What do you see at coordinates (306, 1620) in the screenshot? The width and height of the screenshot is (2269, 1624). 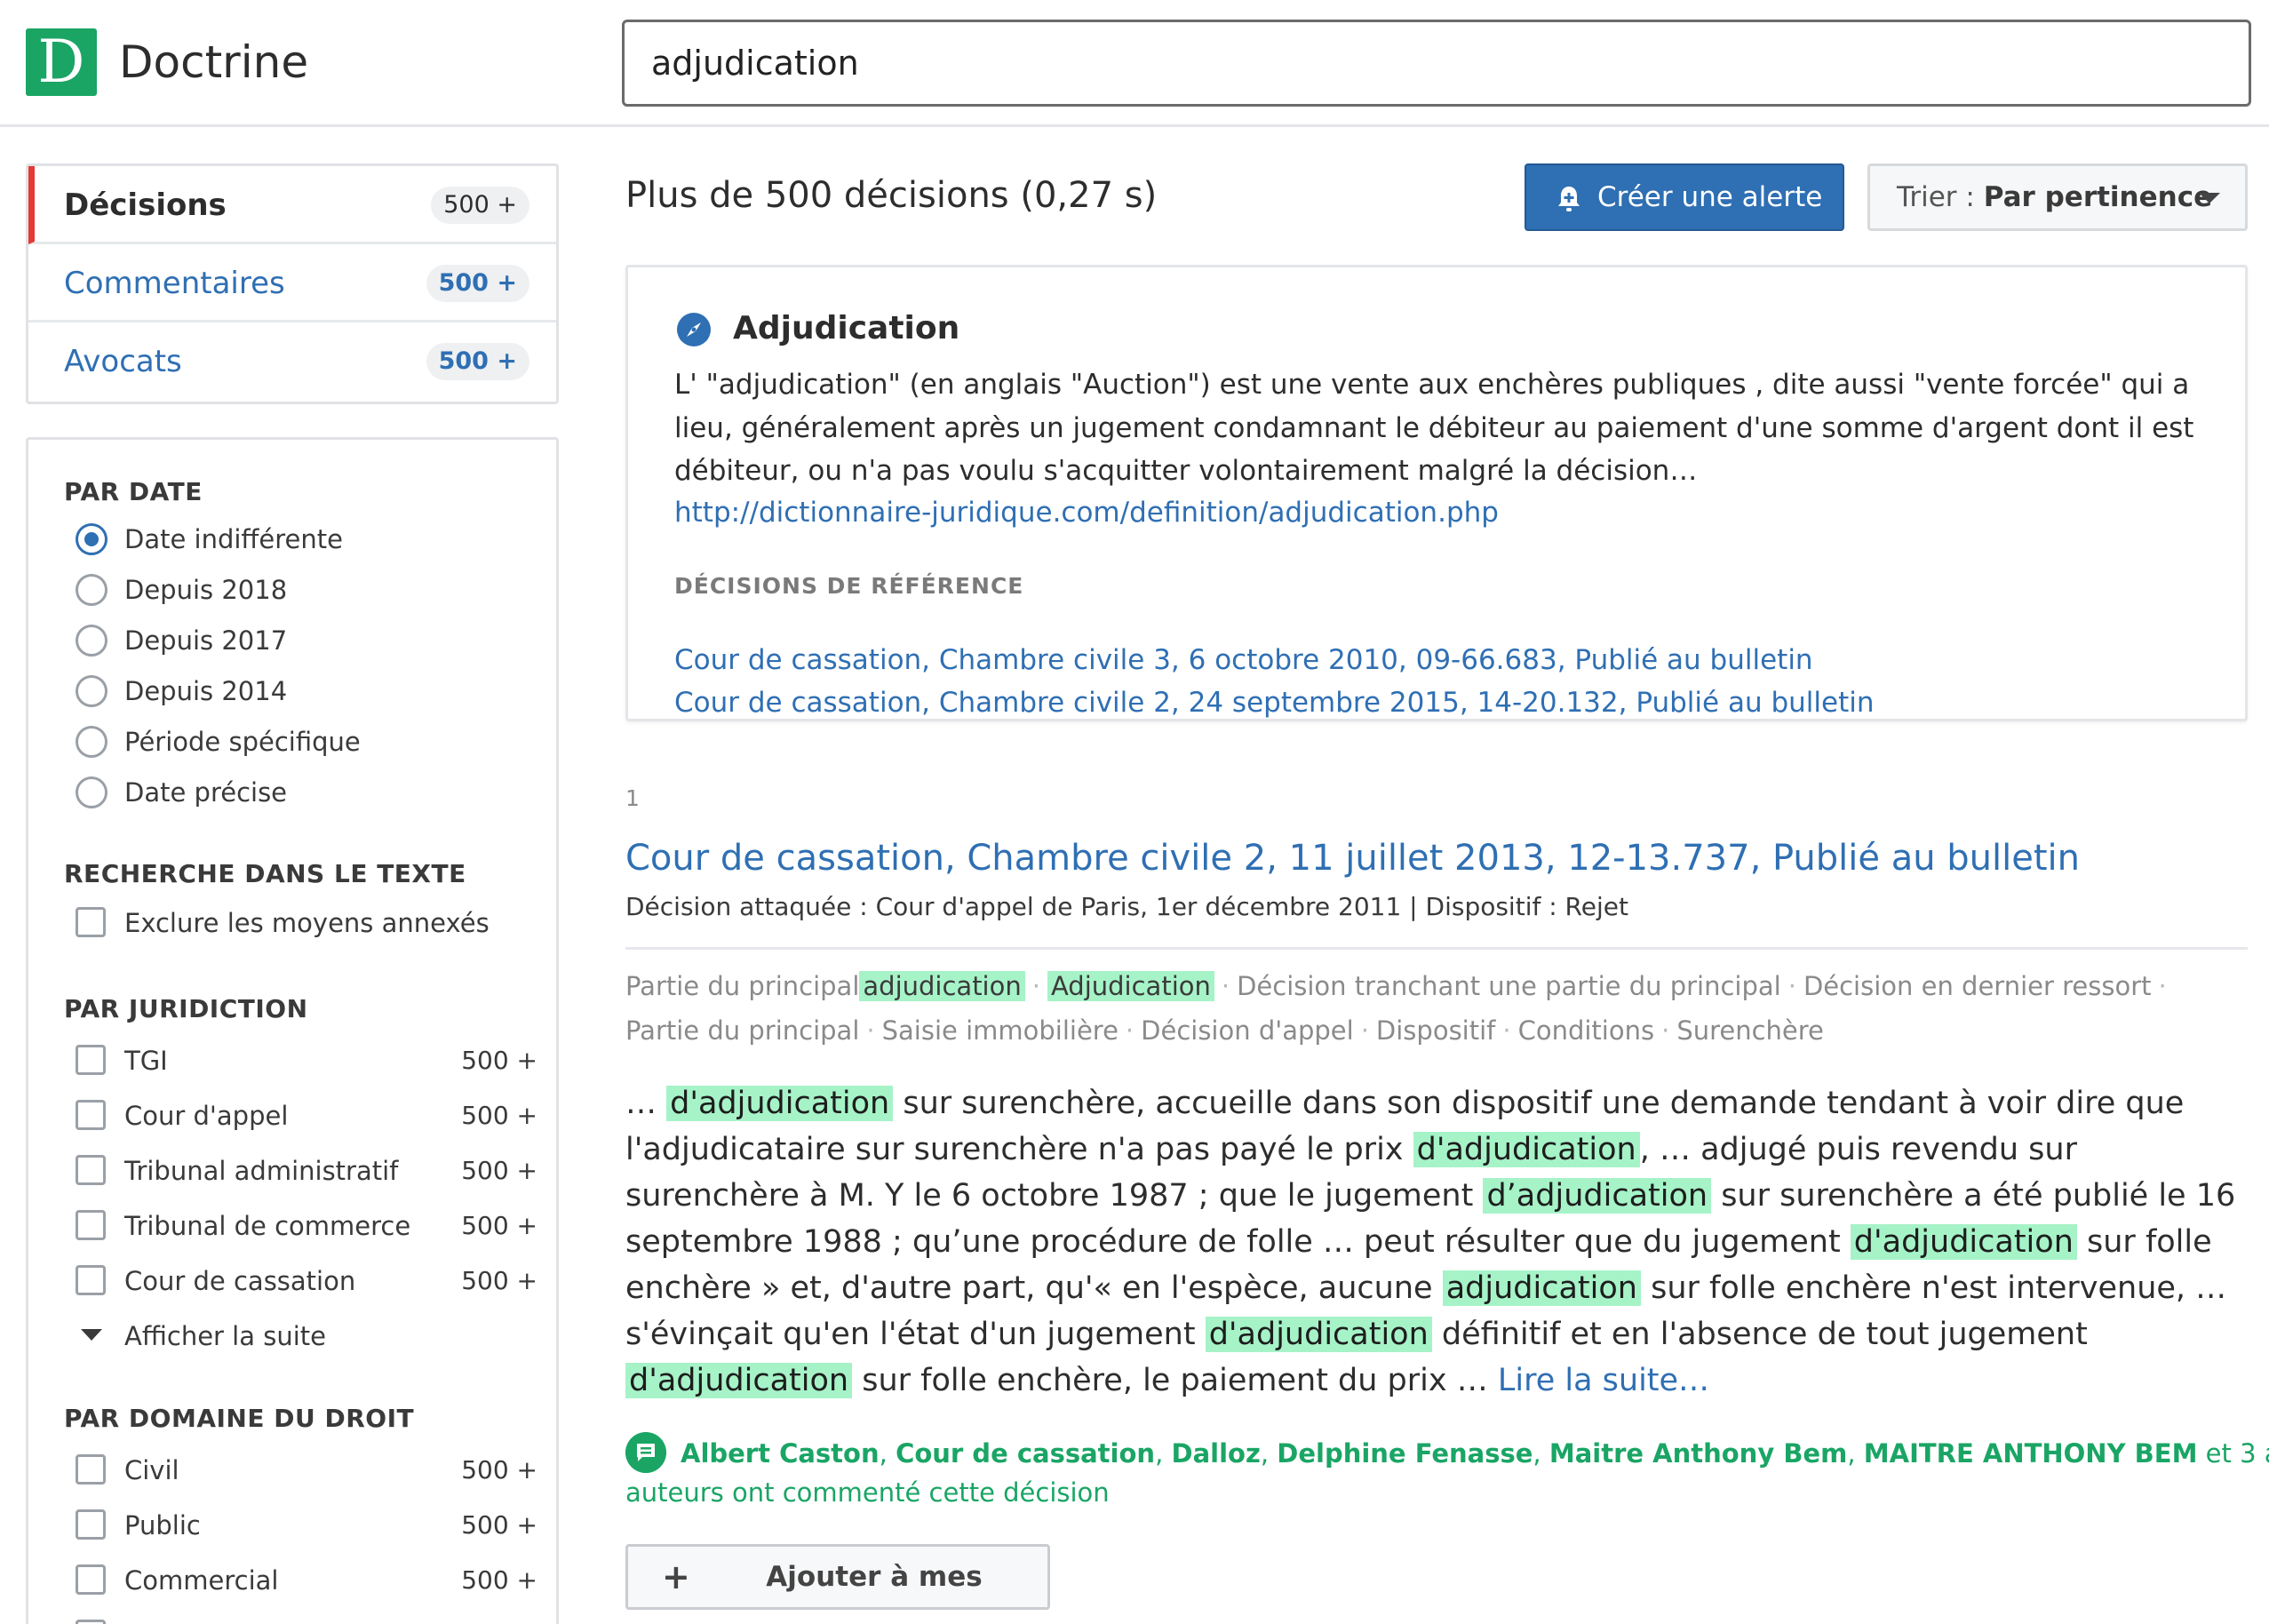 I see `domain-option-next` at bounding box center [306, 1620].